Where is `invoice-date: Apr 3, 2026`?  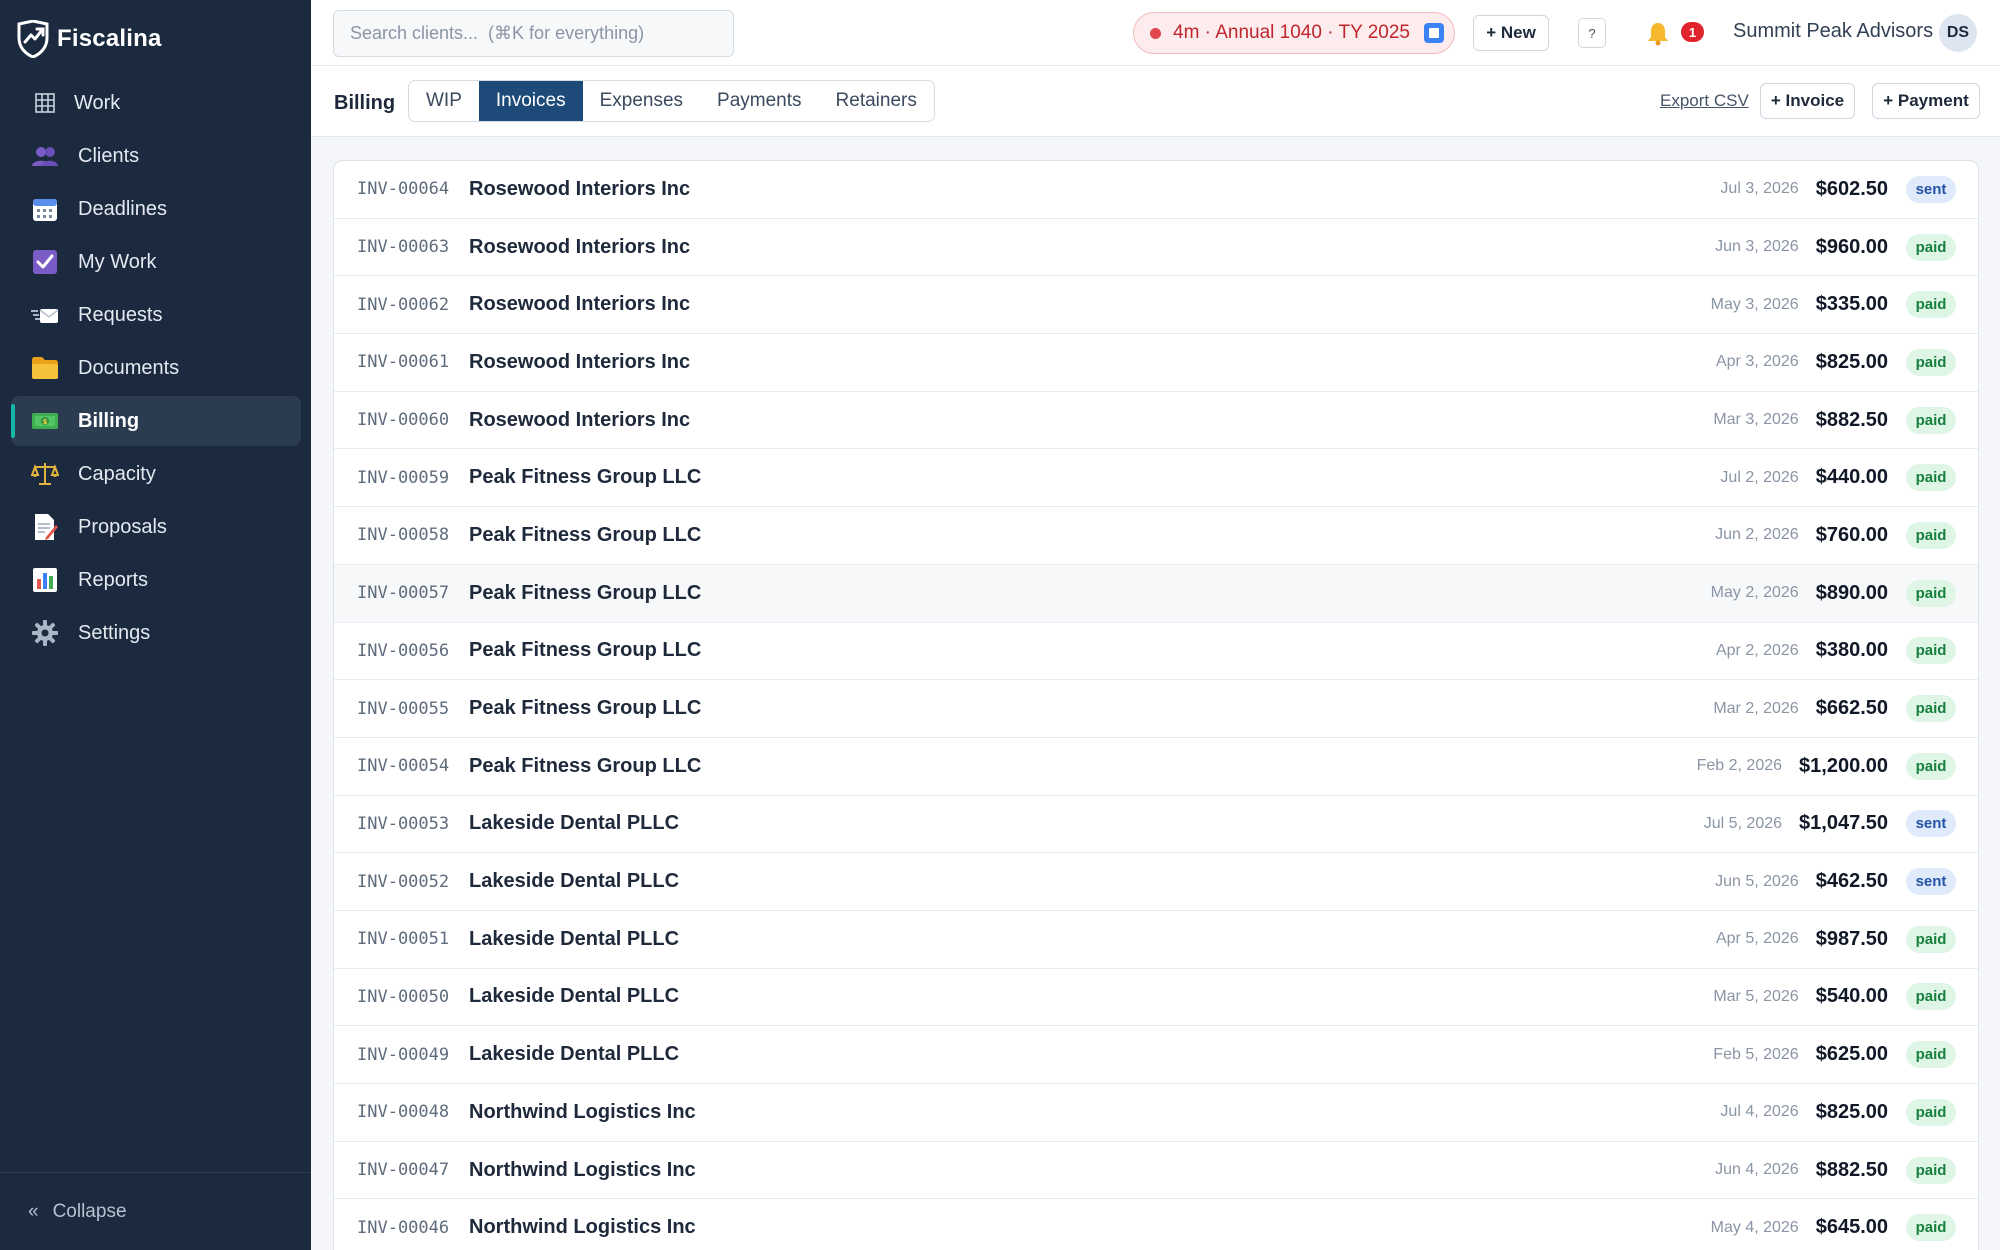 invoice-date: Apr 3, 2026 is located at coordinates (1757, 362).